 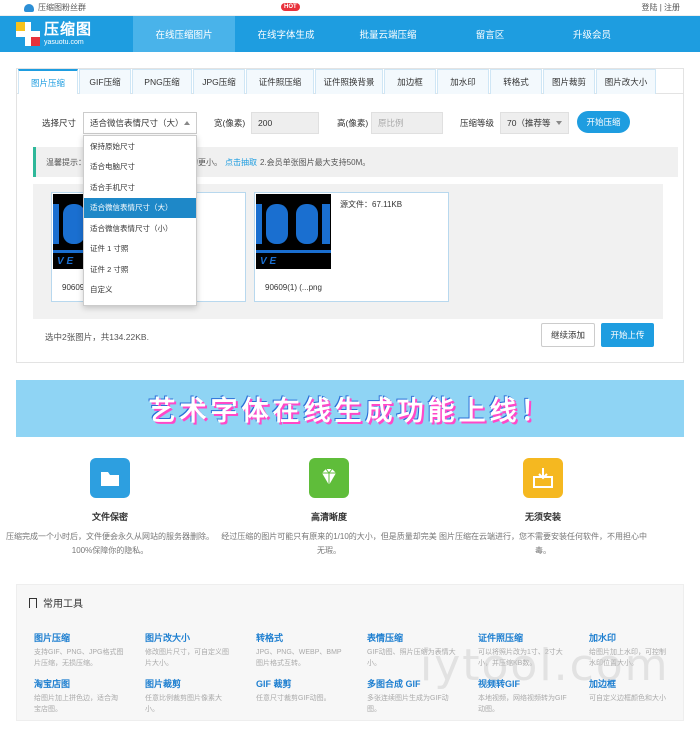 I want to click on users-icon, so click(x=29, y=7).